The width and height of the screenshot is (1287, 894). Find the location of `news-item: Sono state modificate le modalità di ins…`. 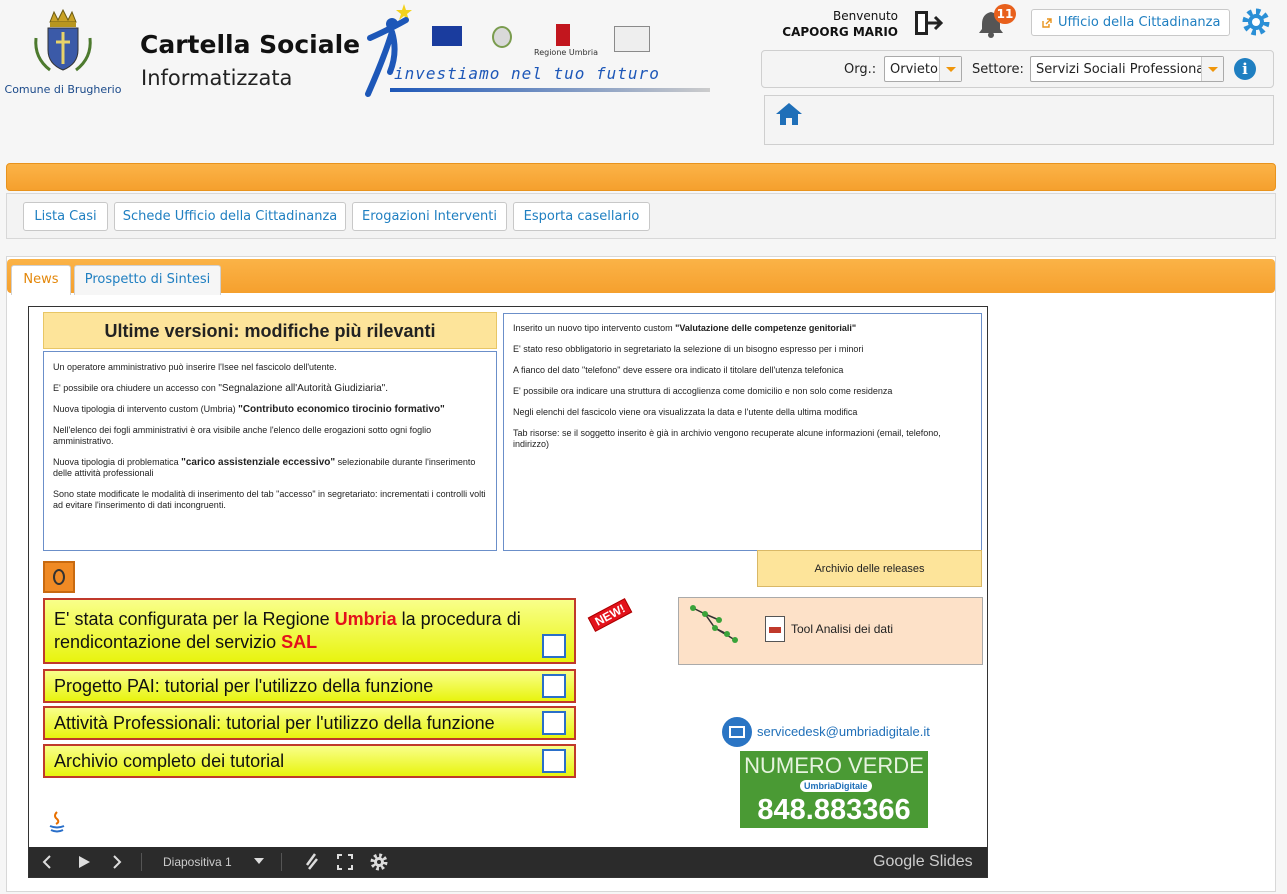

news-item: Sono state modificate le modalità di ins… is located at coordinates (269, 499).